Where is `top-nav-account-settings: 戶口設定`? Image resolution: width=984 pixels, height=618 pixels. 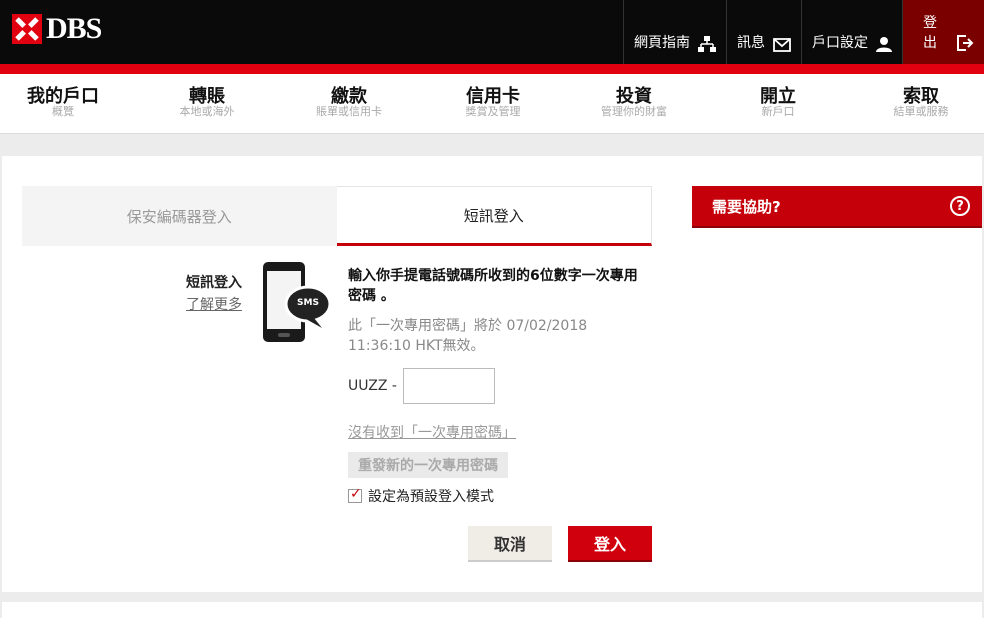
top-nav-account-settings: 戶口設定 is located at coordinates (851, 32).